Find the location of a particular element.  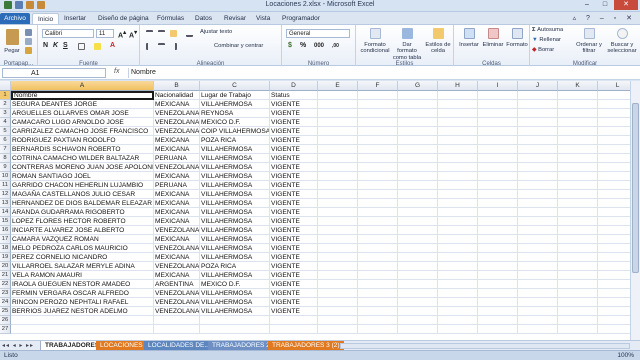

tab-page-layout: Diseño de página is located at coordinates (123, 18).